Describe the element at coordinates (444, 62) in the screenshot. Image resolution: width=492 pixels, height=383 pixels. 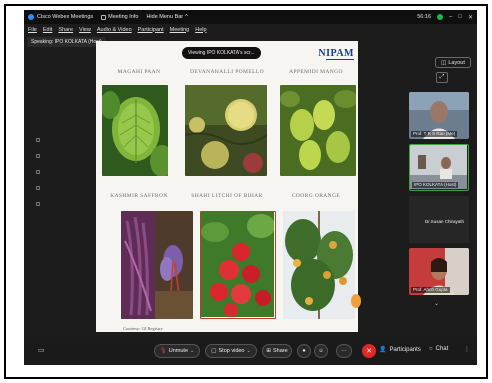
I see `layout-icon: ◫` at that location.